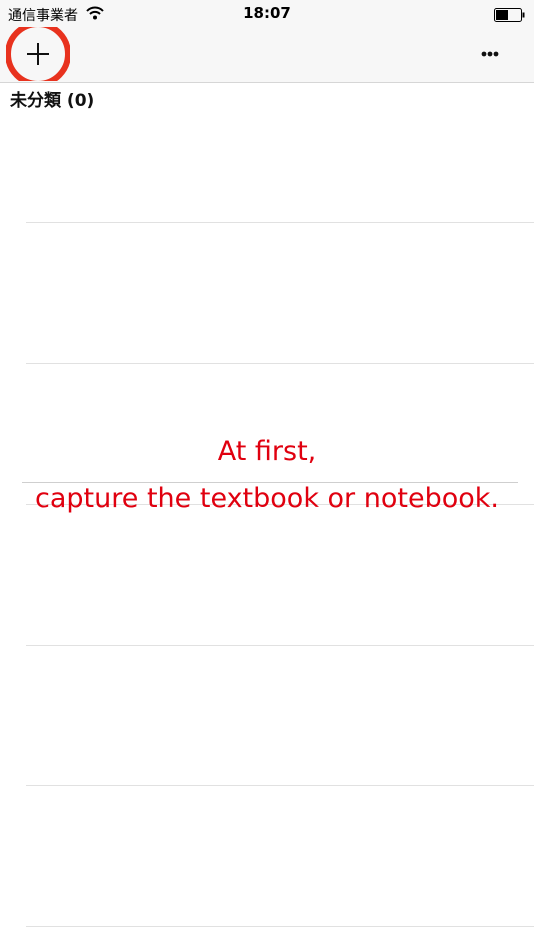  Describe the element at coordinates (509, 15) in the screenshot. I see `battery-icon` at that location.